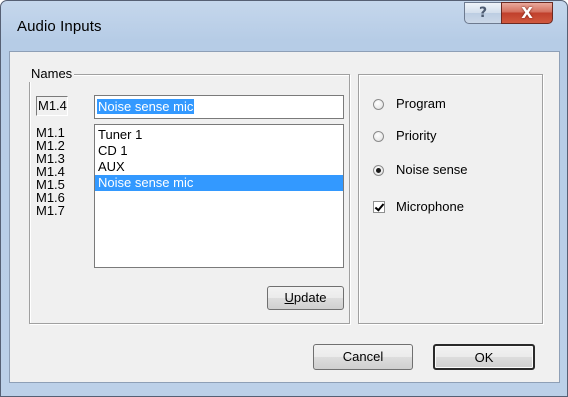  Describe the element at coordinates (310, 297) in the screenshot. I see `update-label: pdate` at that location.